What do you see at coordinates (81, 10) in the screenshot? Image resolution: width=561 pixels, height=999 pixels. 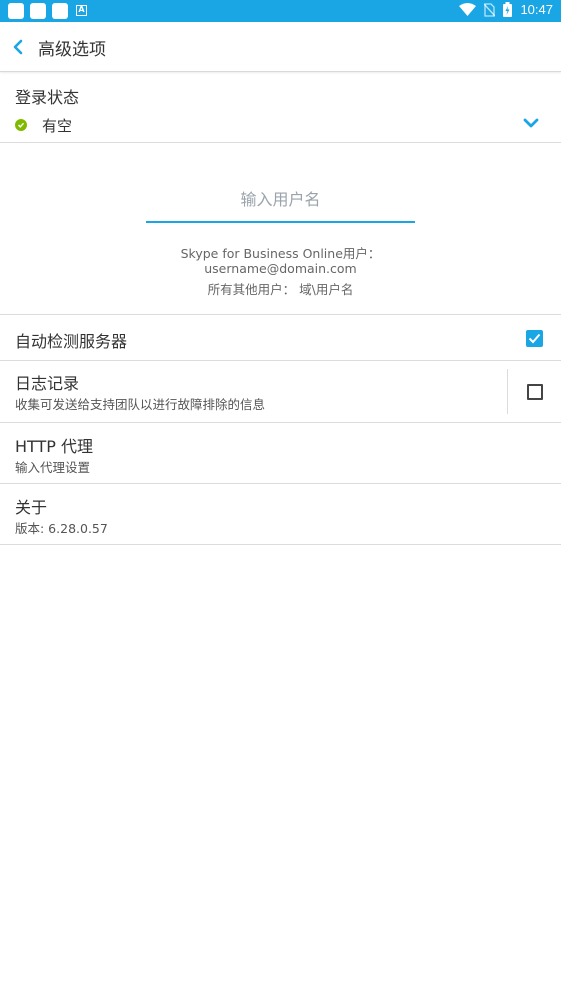 I see `a-notification-icon: A` at bounding box center [81, 10].